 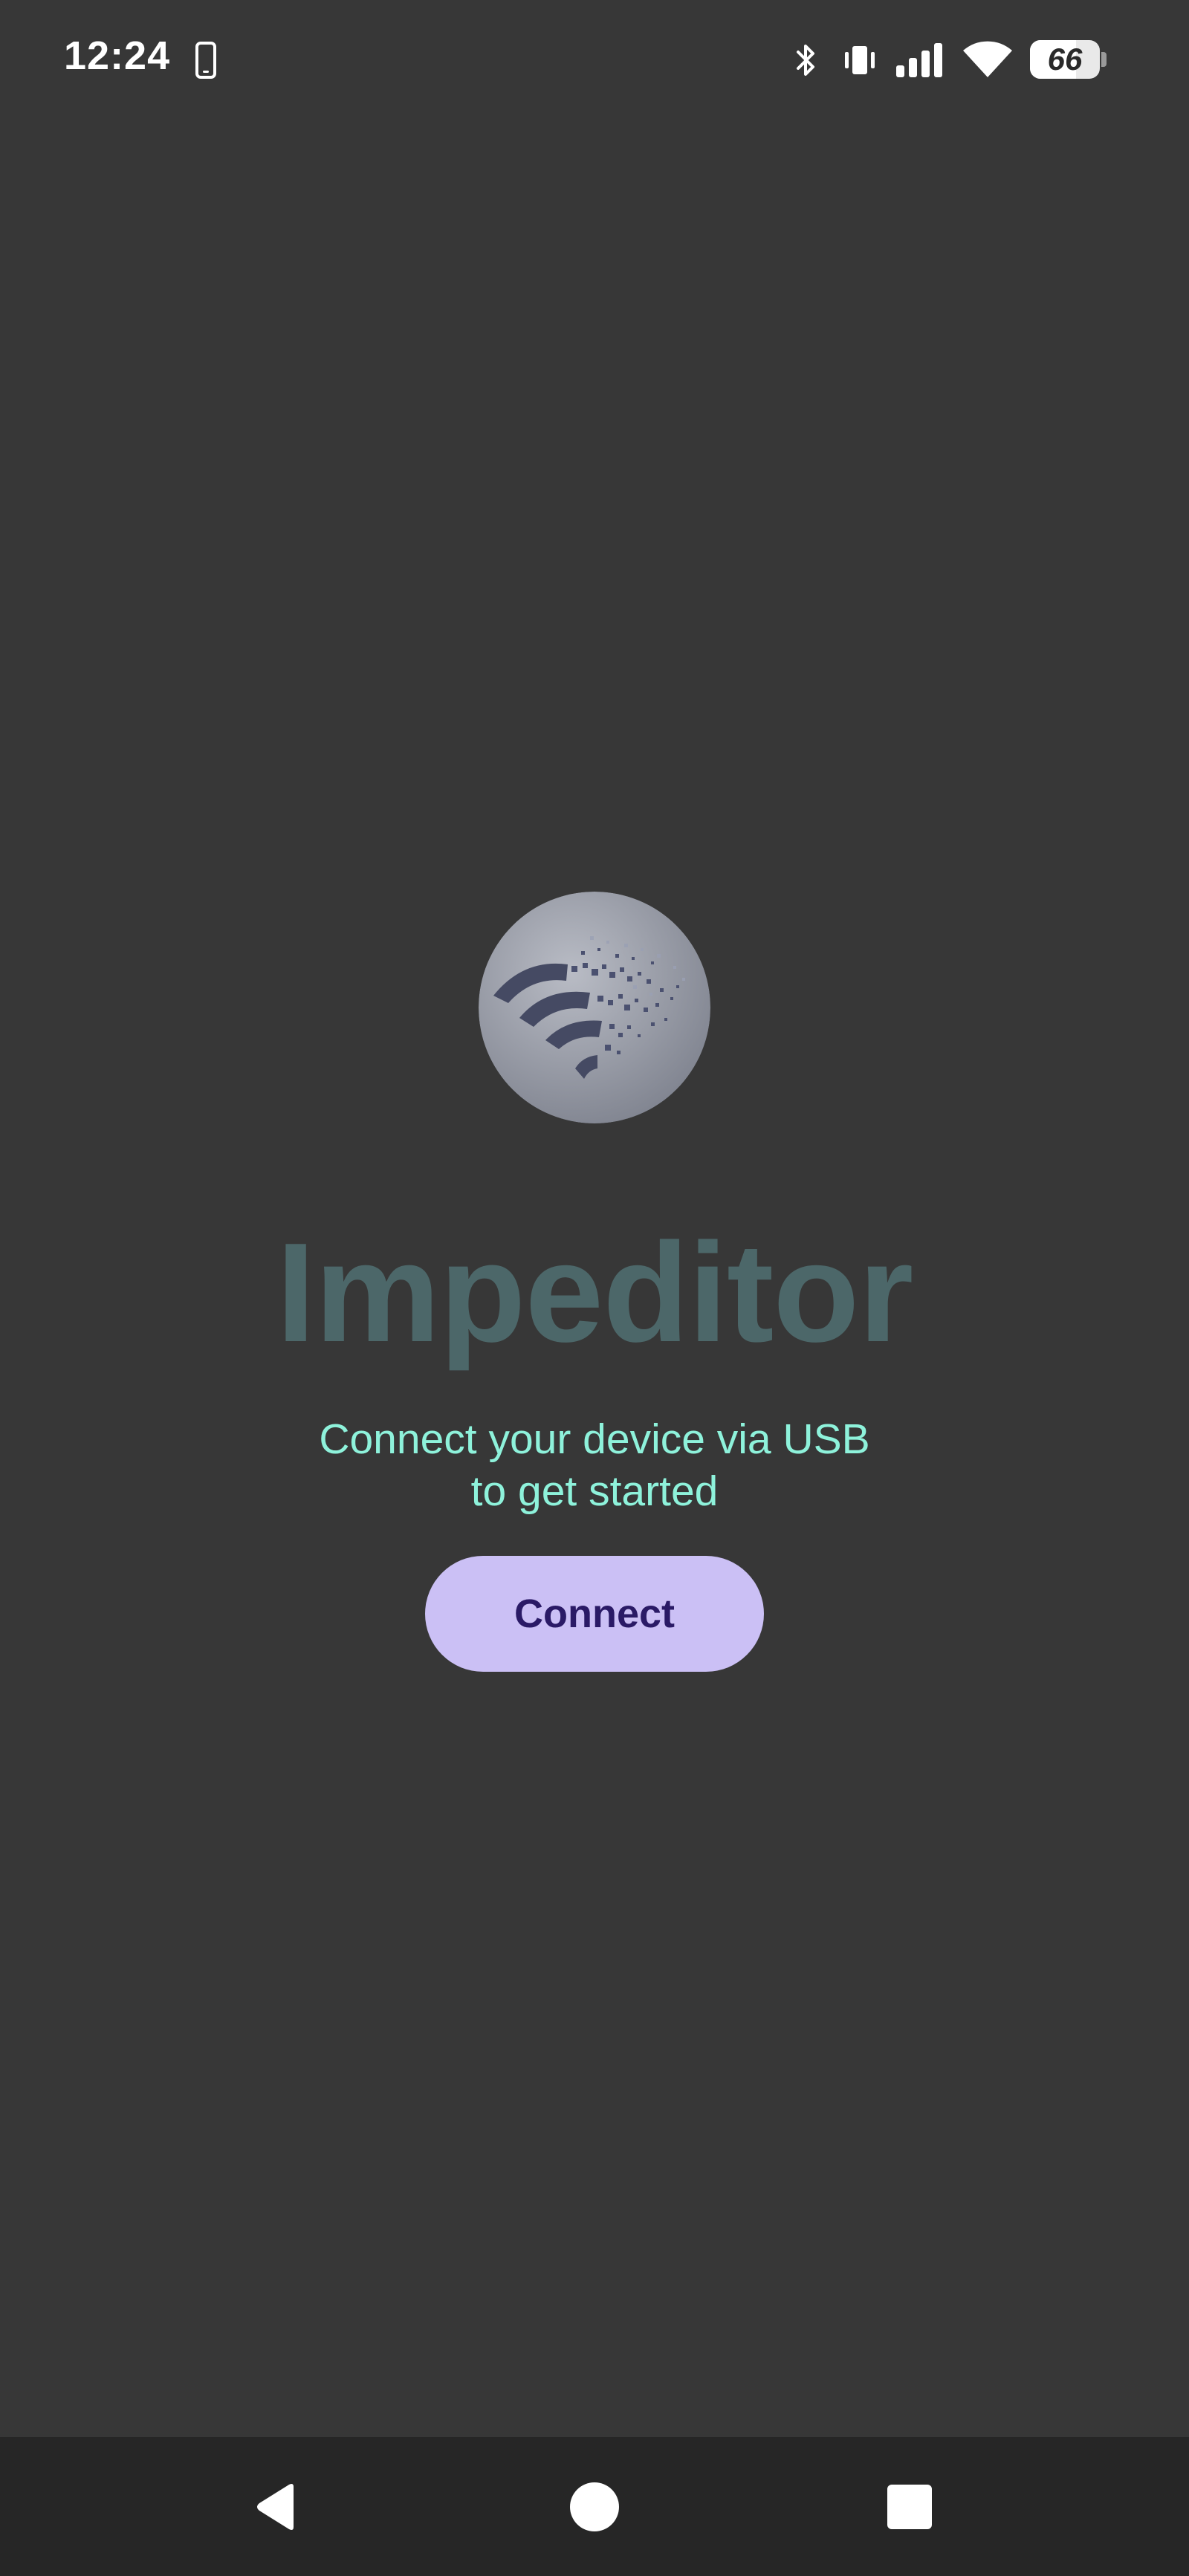 What do you see at coordinates (919, 60) in the screenshot?
I see `cellular-signal-icon` at bounding box center [919, 60].